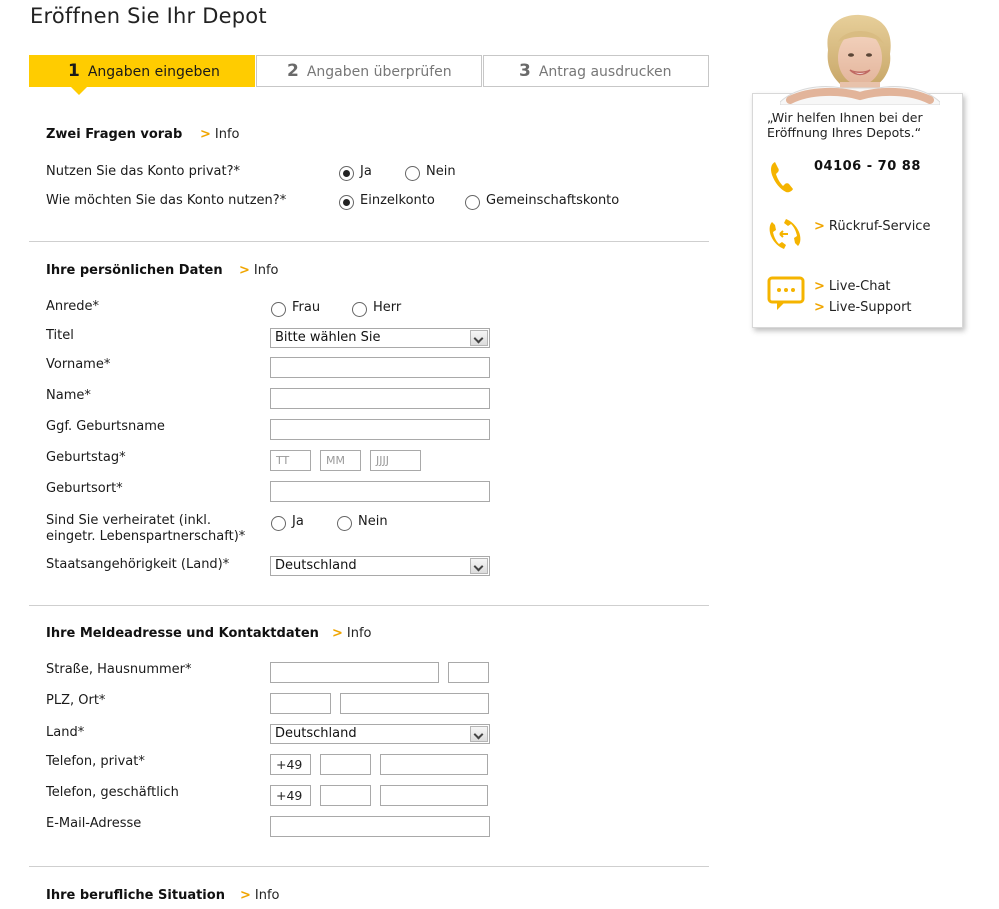  I want to click on live-chat-label: Live-Chat, so click(859, 286).